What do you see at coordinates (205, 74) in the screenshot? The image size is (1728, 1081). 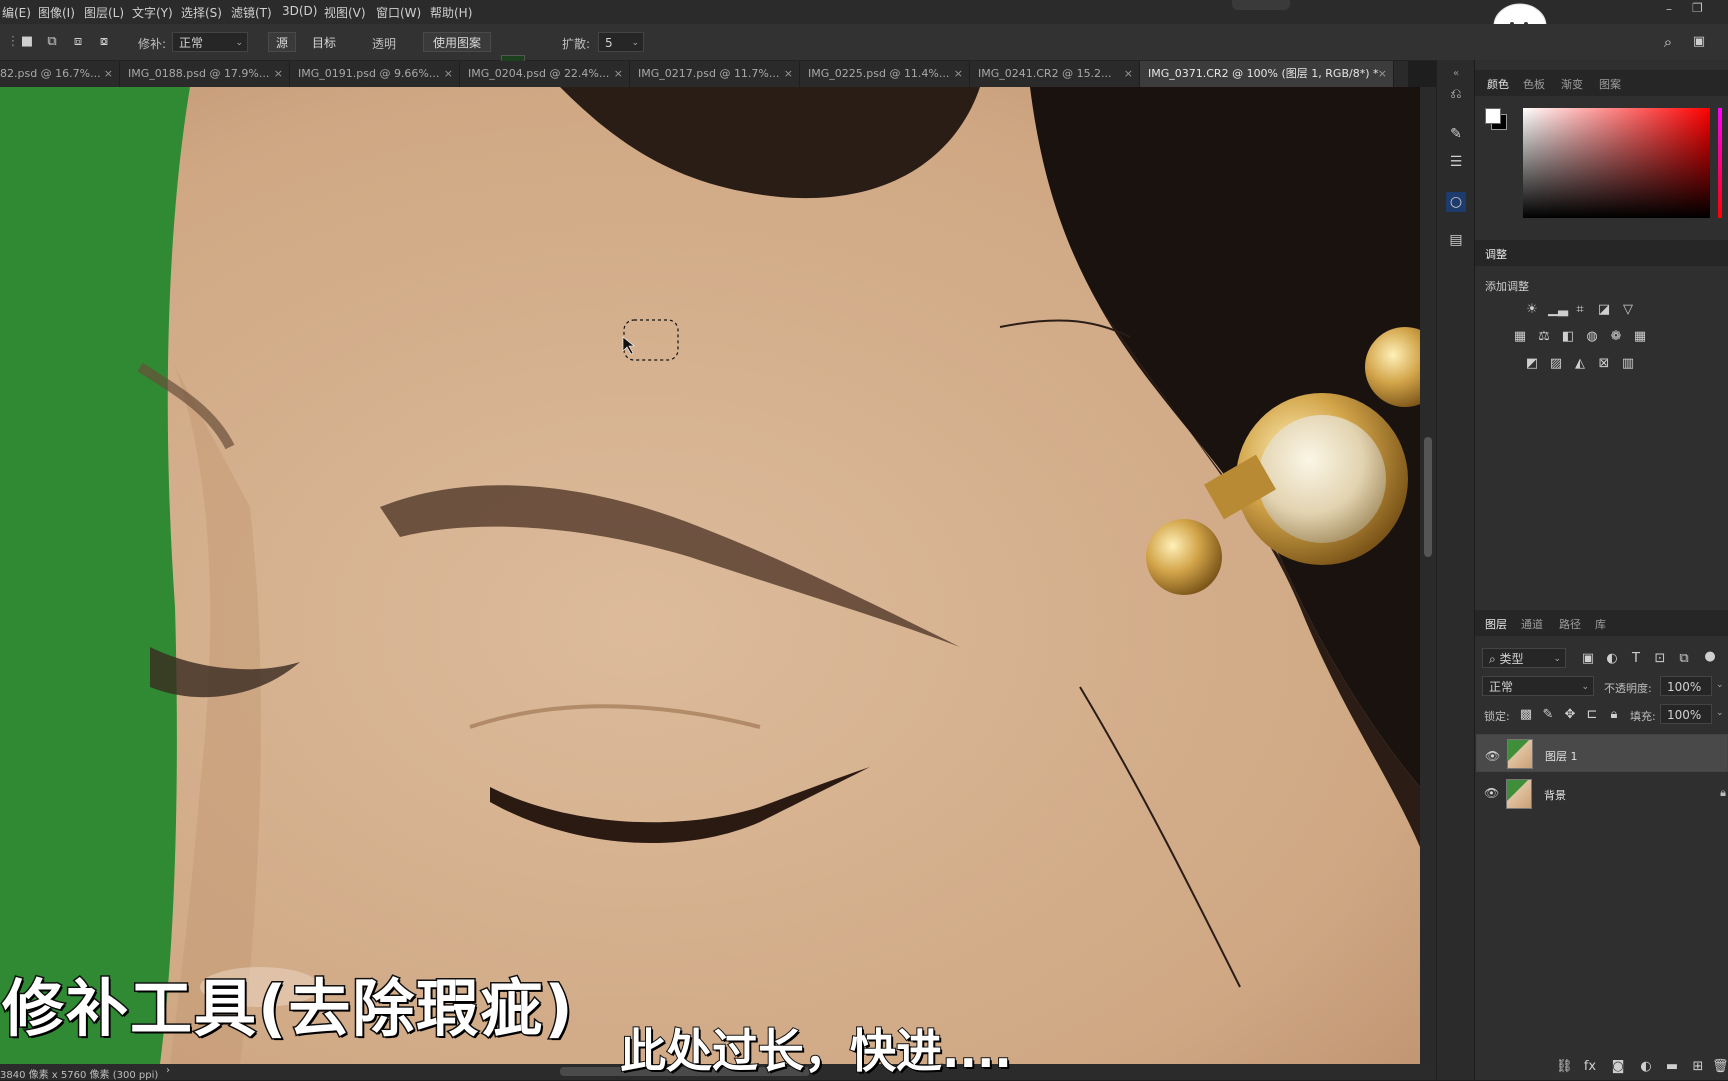 I see `tab-img-0188: IMG_0188.psd @ 17.9%... ×` at bounding box center [205, 74].